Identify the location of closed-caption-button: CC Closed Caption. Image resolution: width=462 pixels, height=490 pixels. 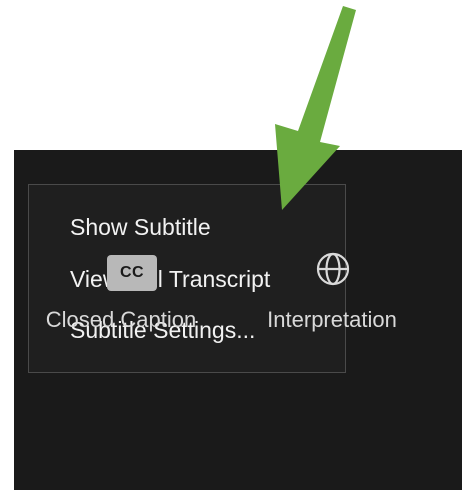
(121, 290).